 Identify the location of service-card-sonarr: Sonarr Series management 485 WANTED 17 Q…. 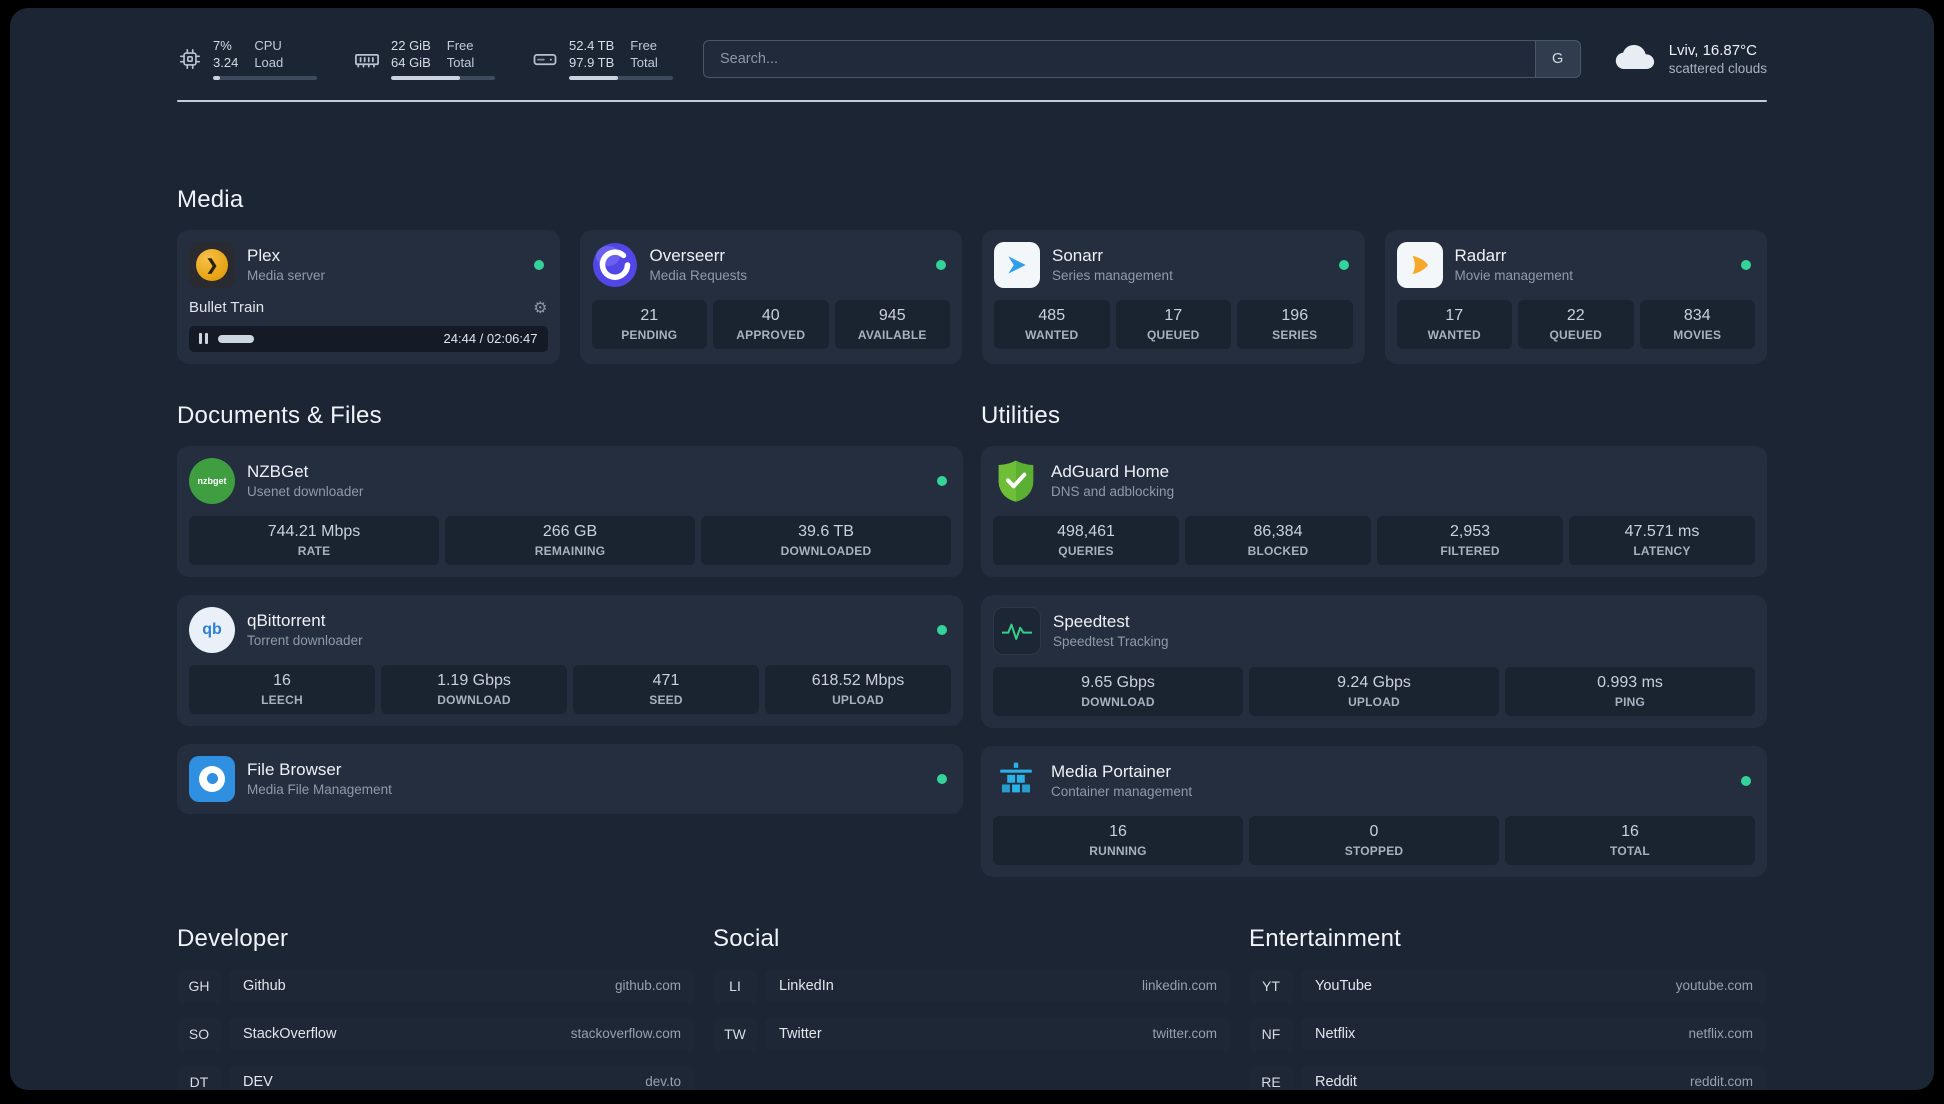
(1173, 296).